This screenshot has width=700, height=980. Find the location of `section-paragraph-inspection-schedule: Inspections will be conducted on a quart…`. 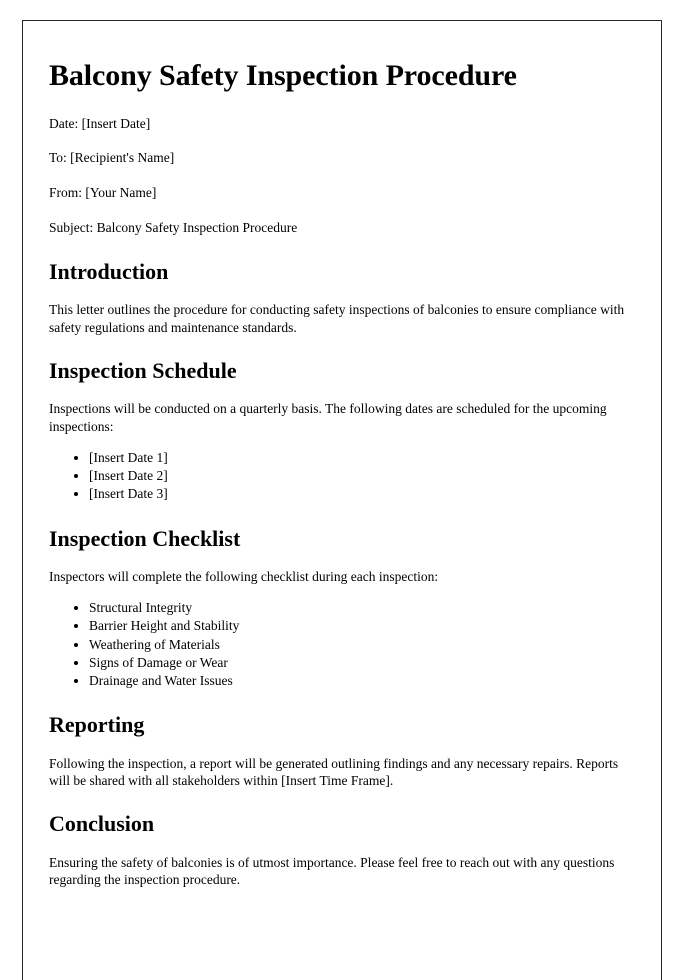

section-paragraph-inspection-schedule: Inspections will be conducted on a quart… is located at coordinates (328, 417).